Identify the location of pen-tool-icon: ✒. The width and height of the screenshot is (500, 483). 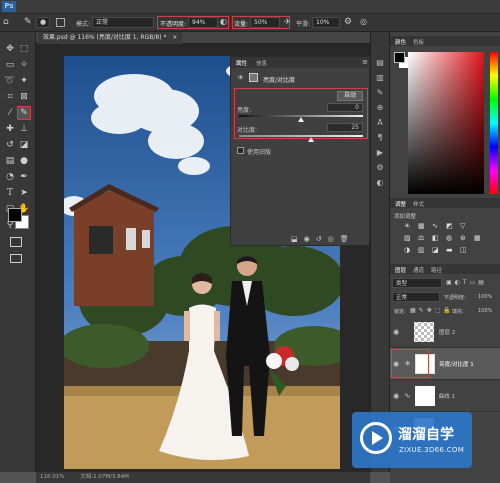
(24, 177).